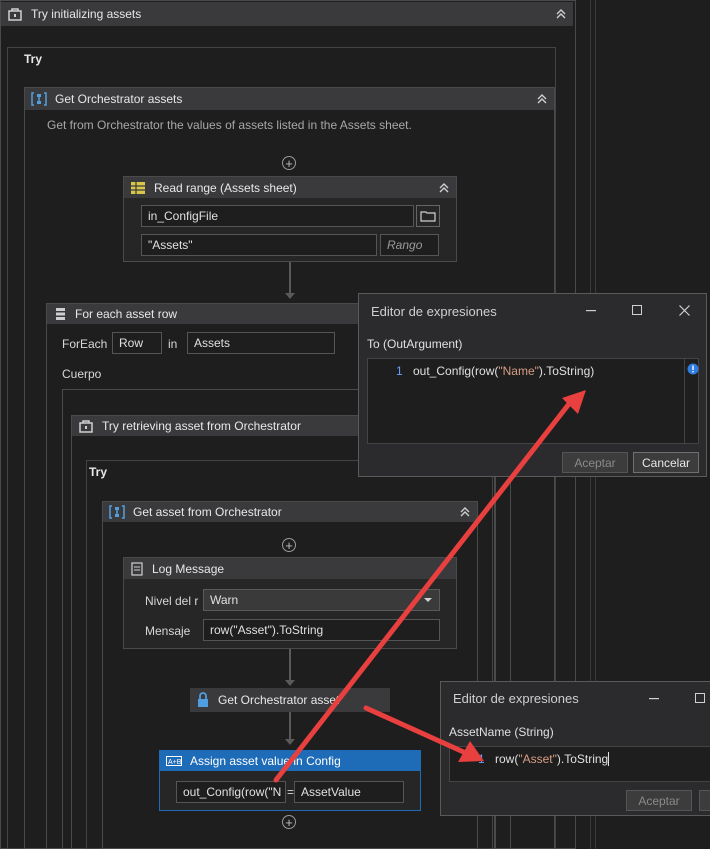 The image size is (710, 849). I want to click on annotation-arrow, so click(417, 731).